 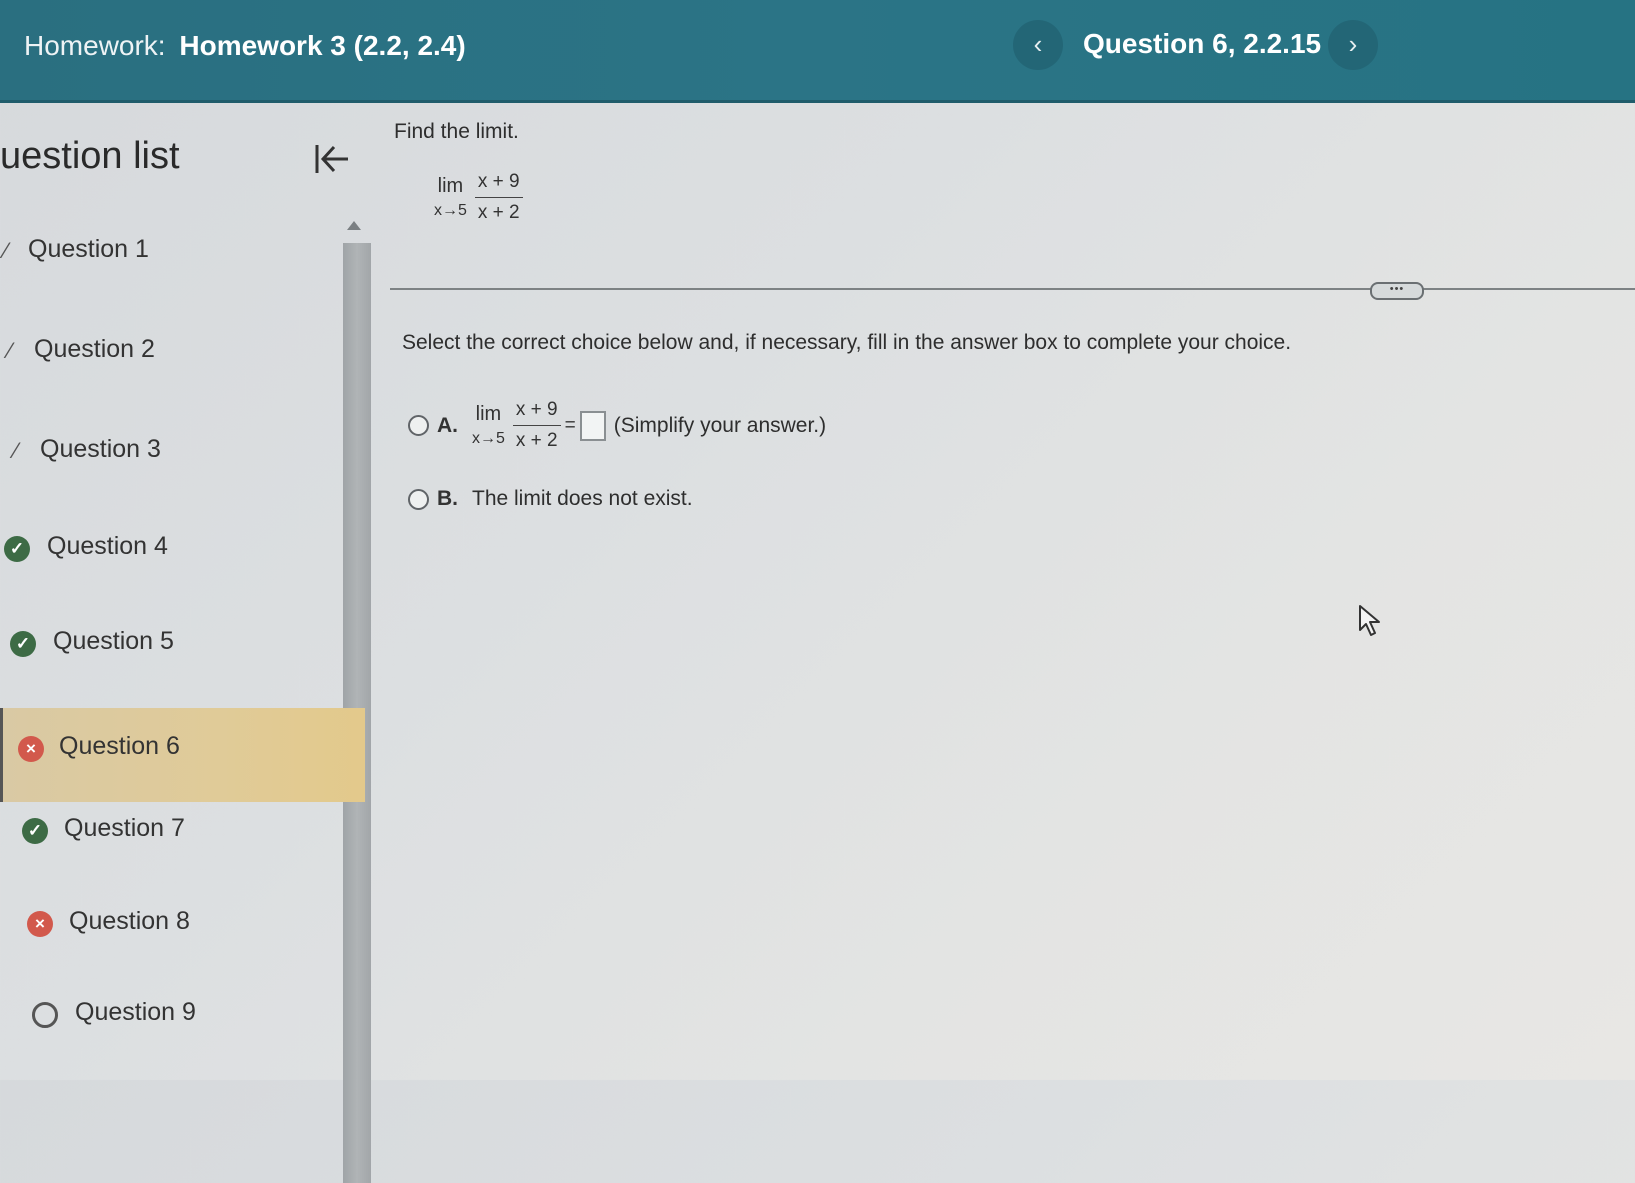 What do you see at coordinates (1369, 620) in the screenshot?
I see `mouse-pointer-icon` at bounding box center [1369, 620].